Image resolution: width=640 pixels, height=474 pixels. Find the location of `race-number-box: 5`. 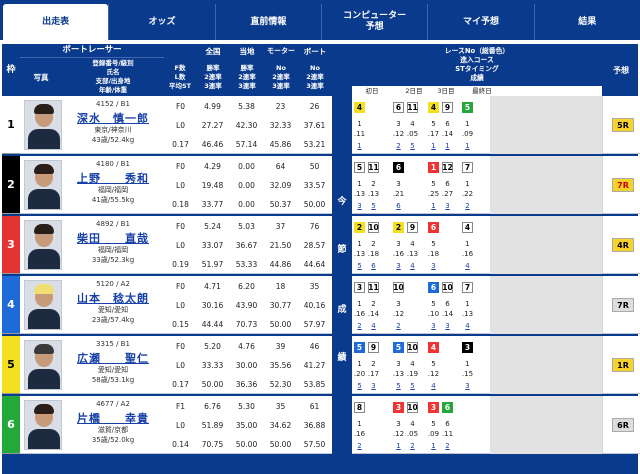

race-number-box: 5 is located at coordinates (398, 347).